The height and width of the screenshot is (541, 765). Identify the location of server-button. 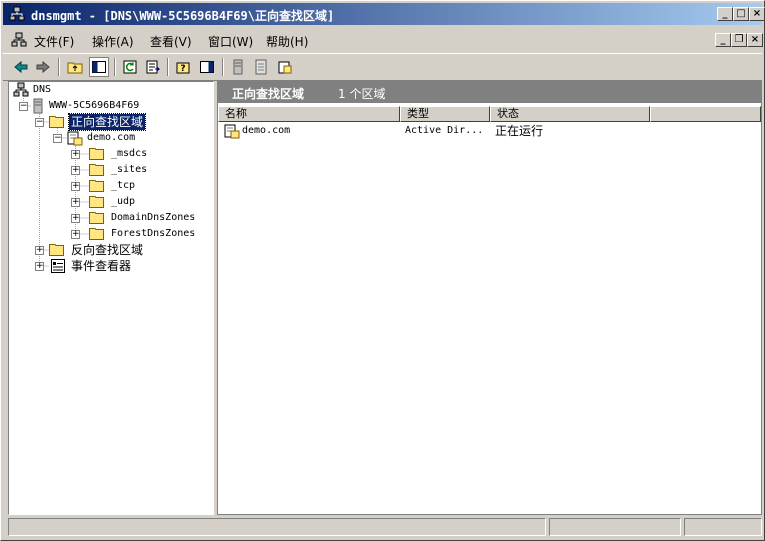
(238, 67).